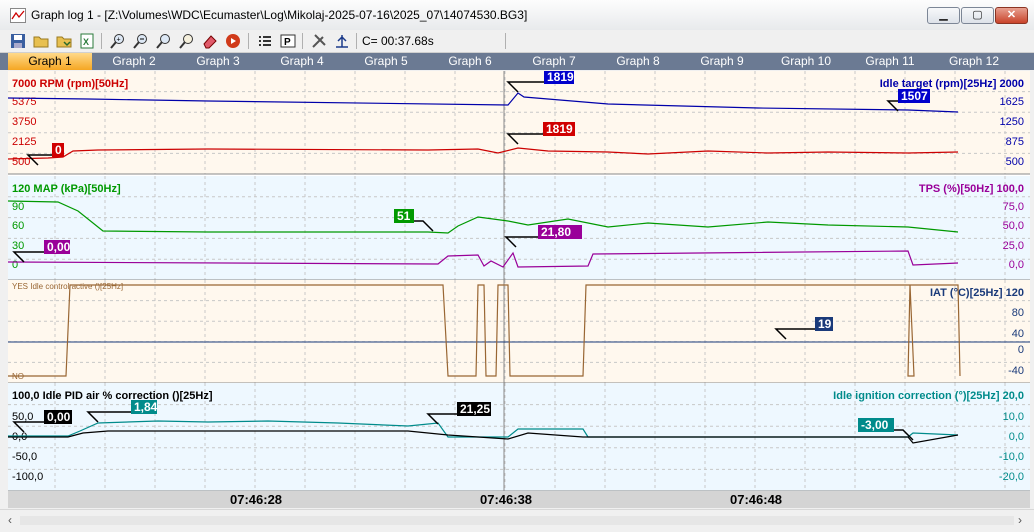  I want to click on tab-graph-10: Graph 10, so click(806, 61).